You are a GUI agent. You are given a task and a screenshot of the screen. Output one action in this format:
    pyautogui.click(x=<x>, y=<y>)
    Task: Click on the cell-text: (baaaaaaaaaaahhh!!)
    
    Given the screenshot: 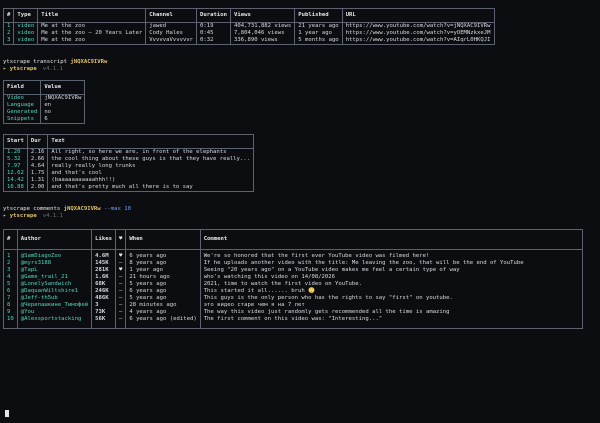 What is the action you would take?
    pyautogui.click(x=151, y=180)
    